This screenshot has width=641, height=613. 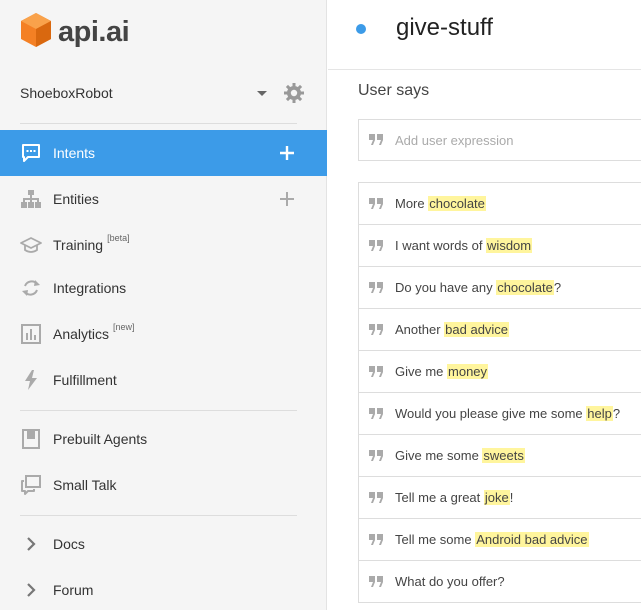 What do you see at coordinates (31, 380) in the screenshot?
I see `lightning-bolt-icon` at bounding box center [31, 380].